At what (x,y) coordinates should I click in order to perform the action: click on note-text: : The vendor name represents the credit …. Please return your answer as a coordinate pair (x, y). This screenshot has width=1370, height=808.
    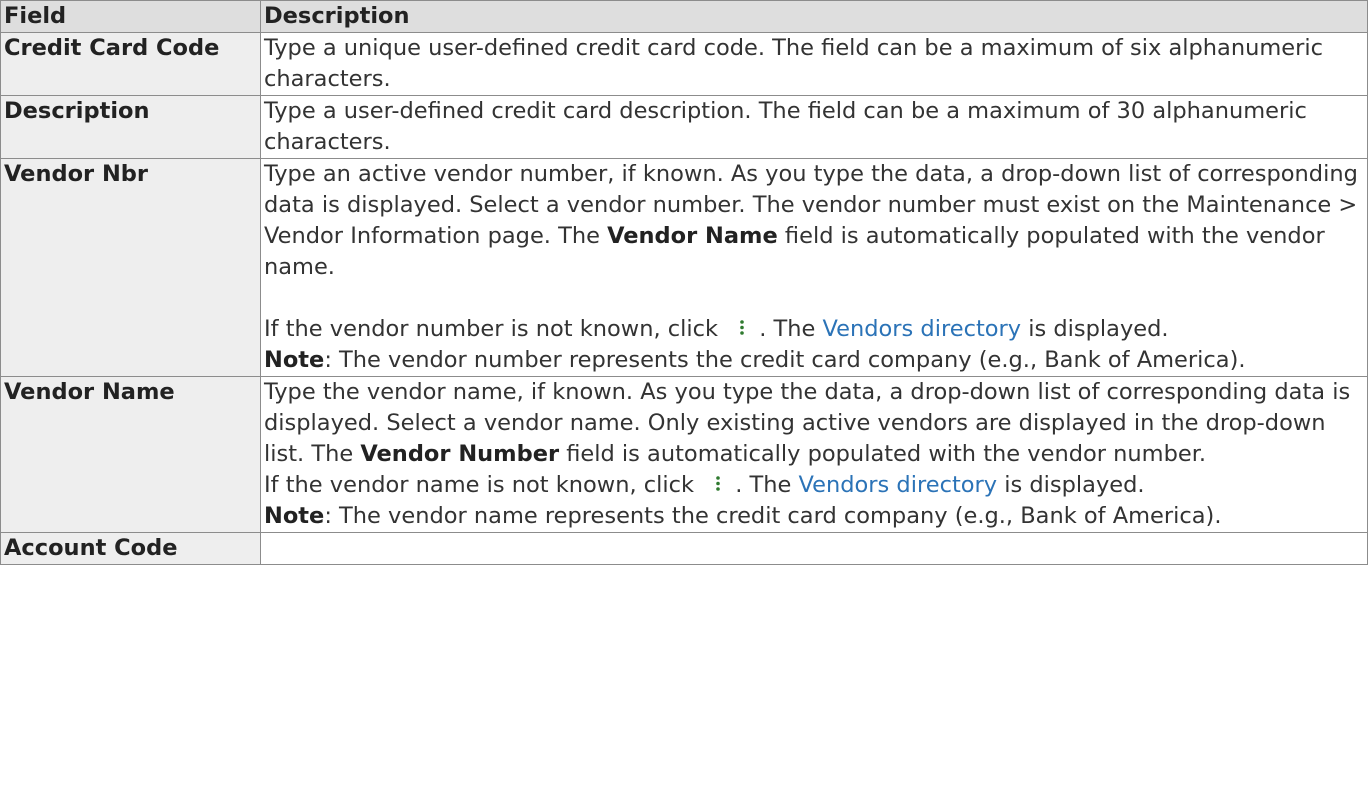
    Looking at the image, I should click on (773, 516).